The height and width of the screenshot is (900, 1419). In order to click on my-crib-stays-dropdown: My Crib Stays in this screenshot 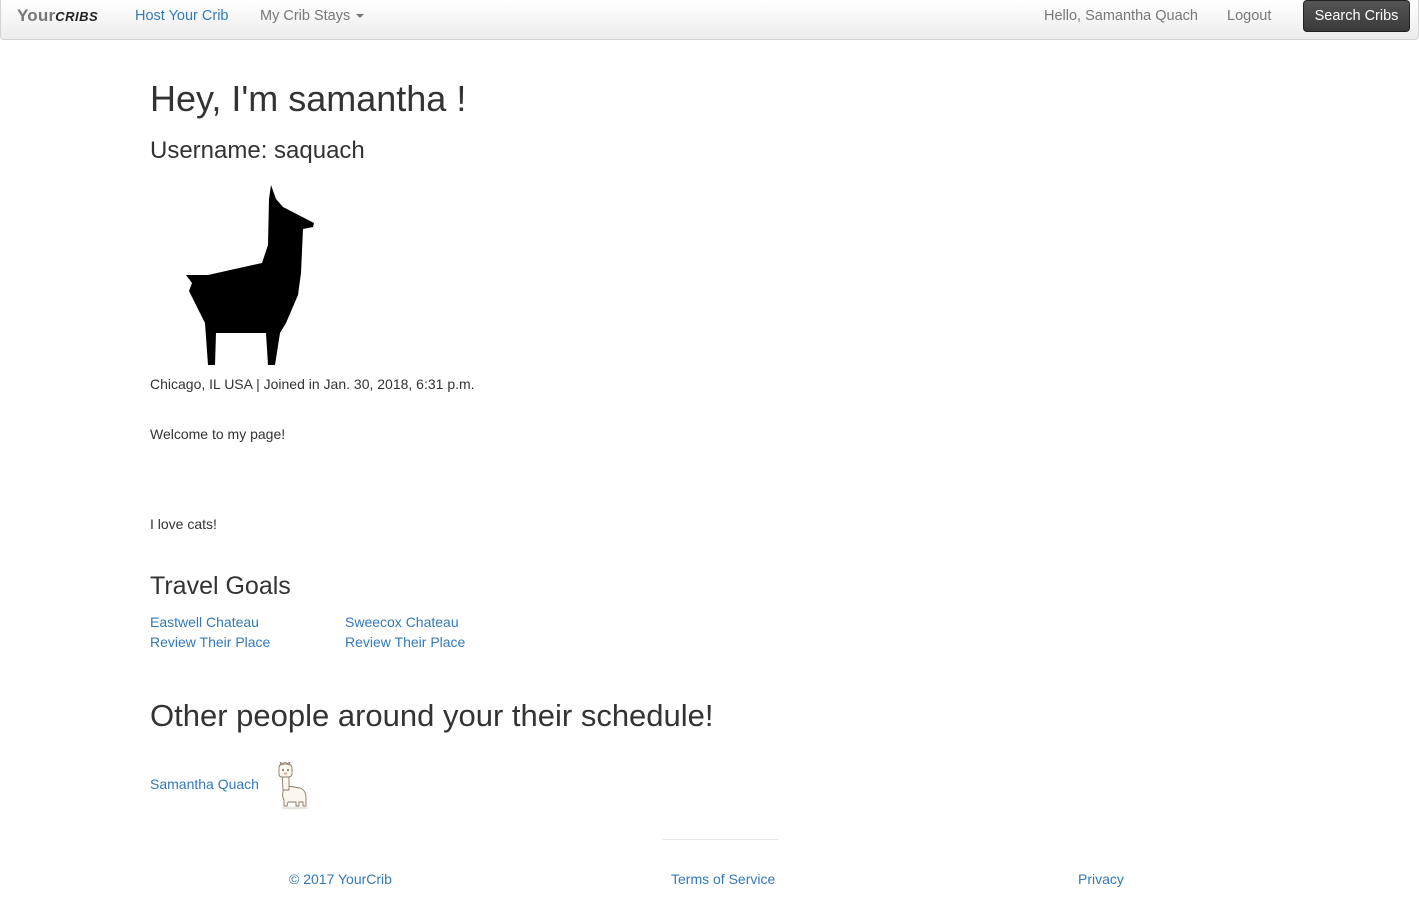, I will do `click(312, 16)`.